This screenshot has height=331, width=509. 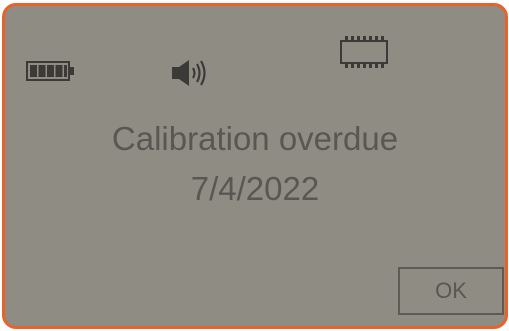 I want to click on ok-button: OK, so click(x=451, y=291).